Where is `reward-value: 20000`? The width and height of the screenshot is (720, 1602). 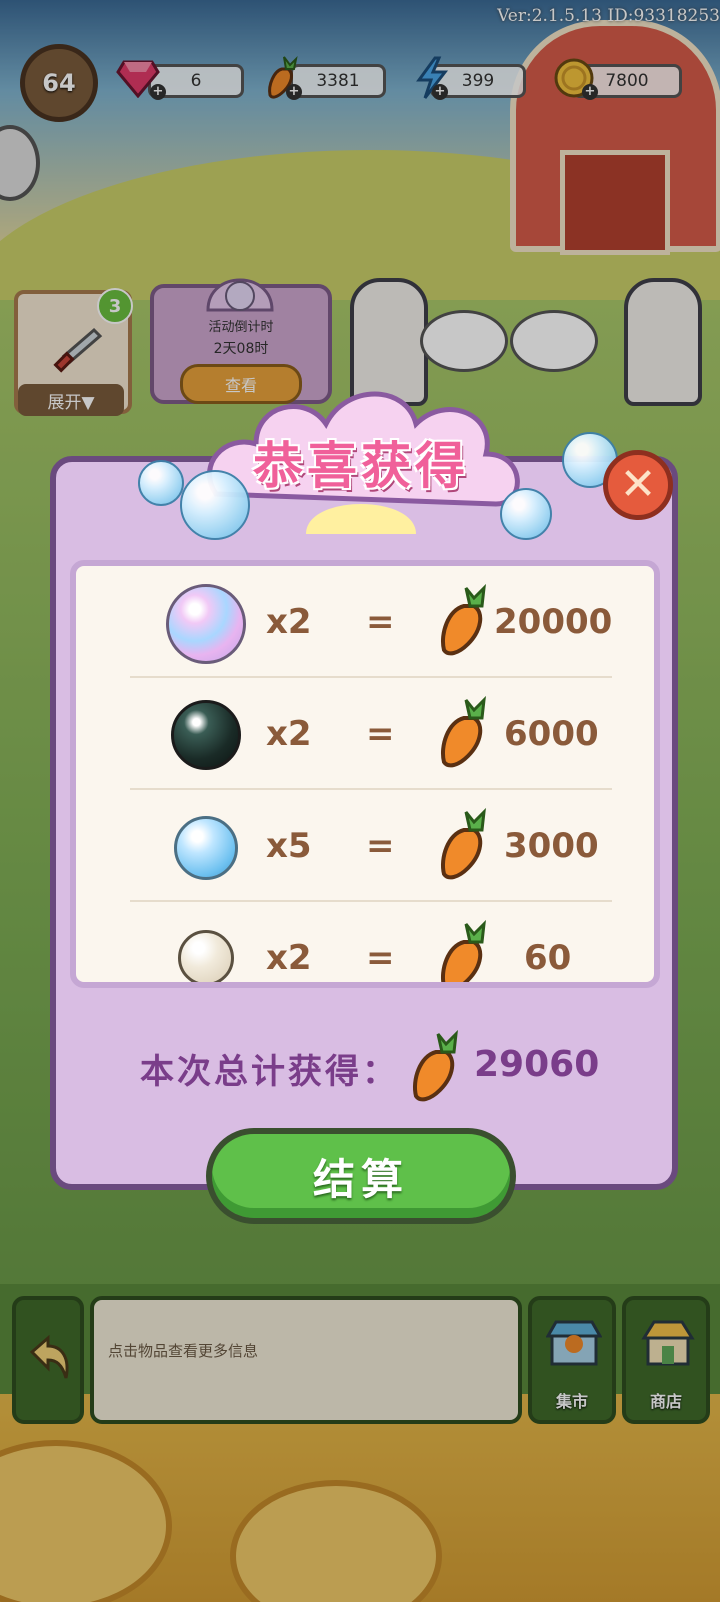 reward-value: 20000 is located at coordinates (553, 622).